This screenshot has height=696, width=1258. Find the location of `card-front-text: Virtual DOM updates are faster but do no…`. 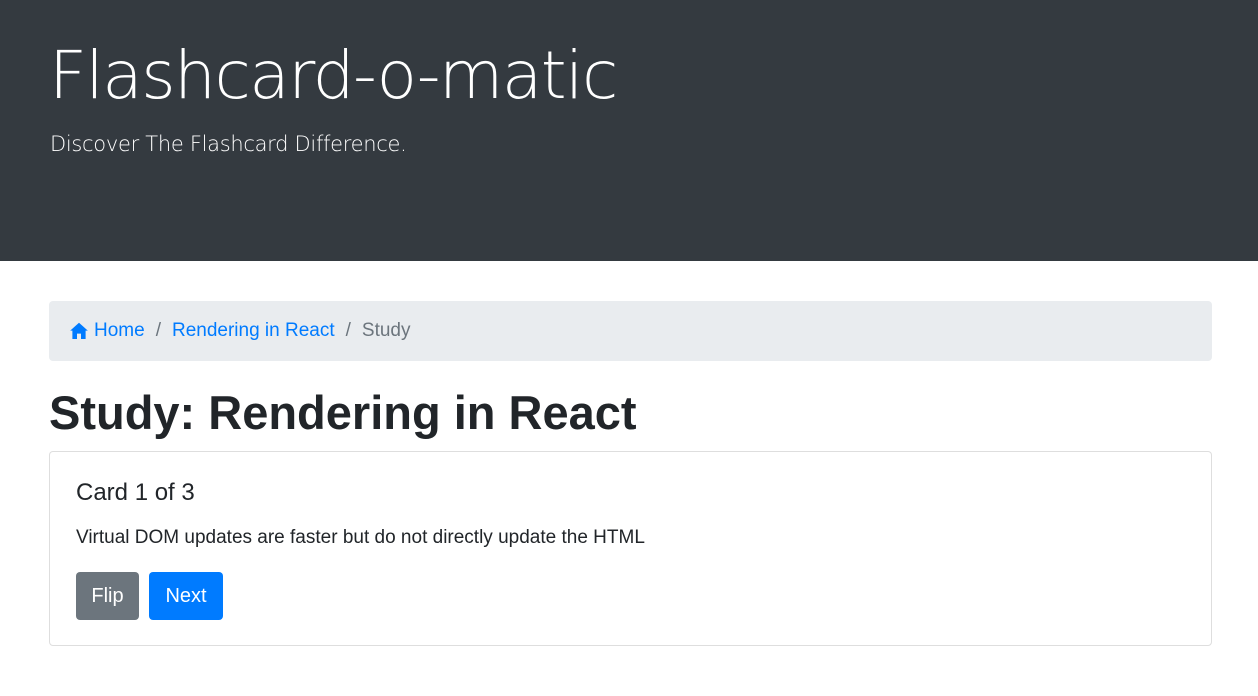

card-front-text: Virtual DOM updates are faster but do no… is located at coordinates (360, 537).